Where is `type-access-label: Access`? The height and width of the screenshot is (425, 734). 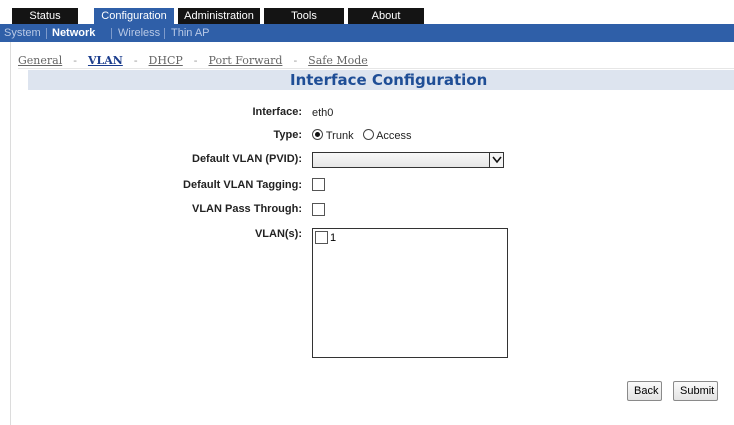
type-access-label: Access is located at coordinates (394, 136).